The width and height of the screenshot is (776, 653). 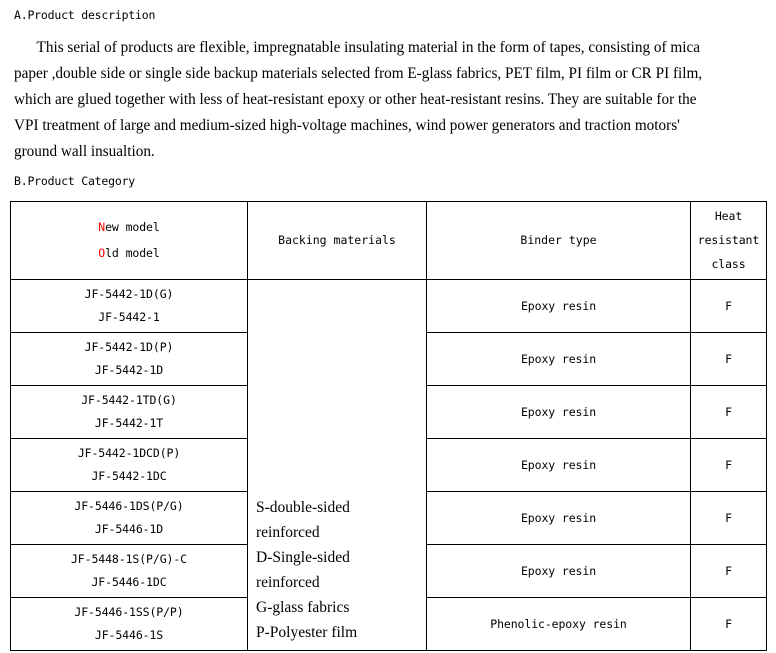 I want to click on cell-new-model: JF-5442-1TD(G), so click(x=129, y=400).